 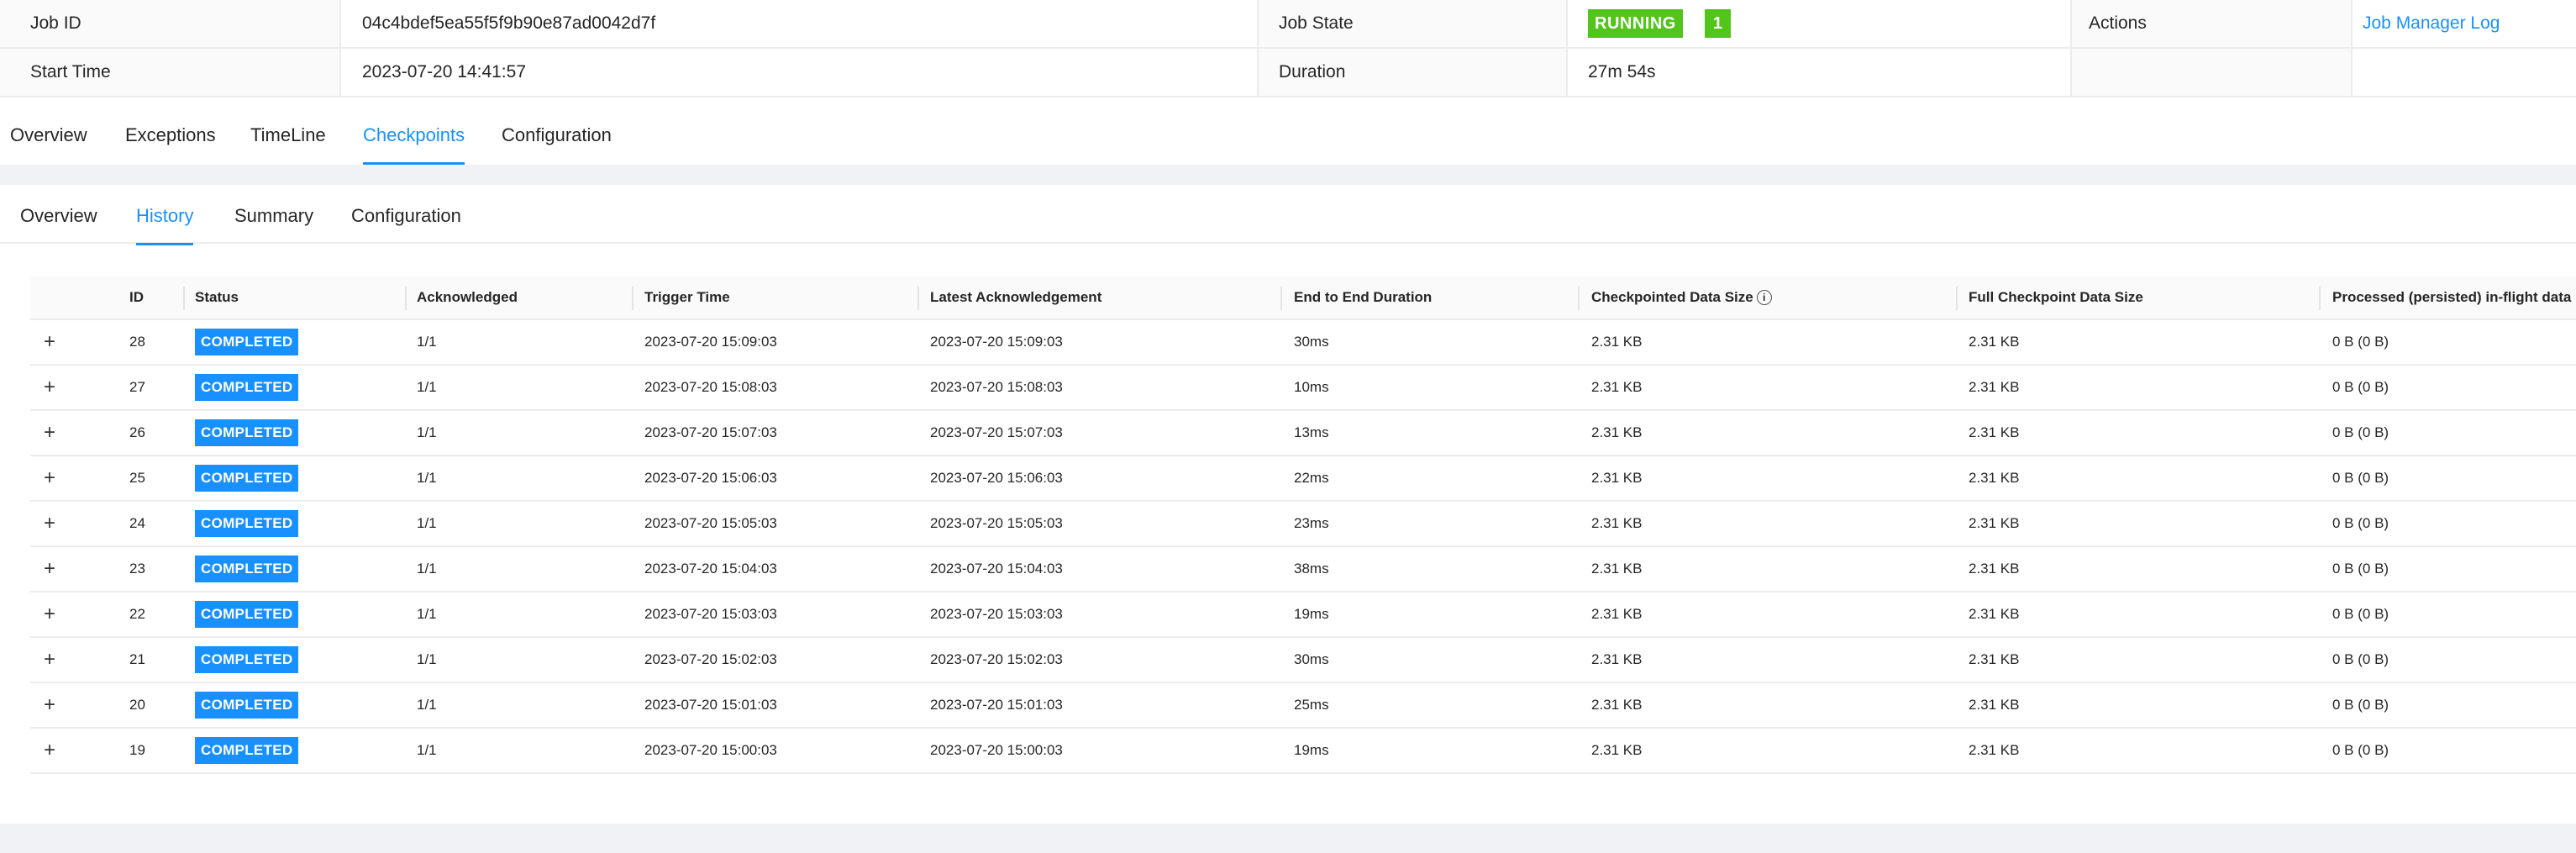 I want to click on running-badge: RUNNING, so click(x=1635, y=23).